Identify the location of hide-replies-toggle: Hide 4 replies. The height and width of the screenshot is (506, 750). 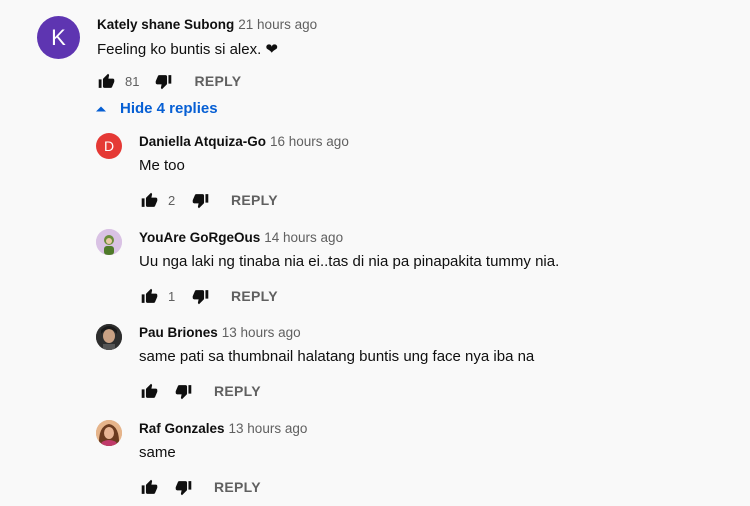
(156, 108).